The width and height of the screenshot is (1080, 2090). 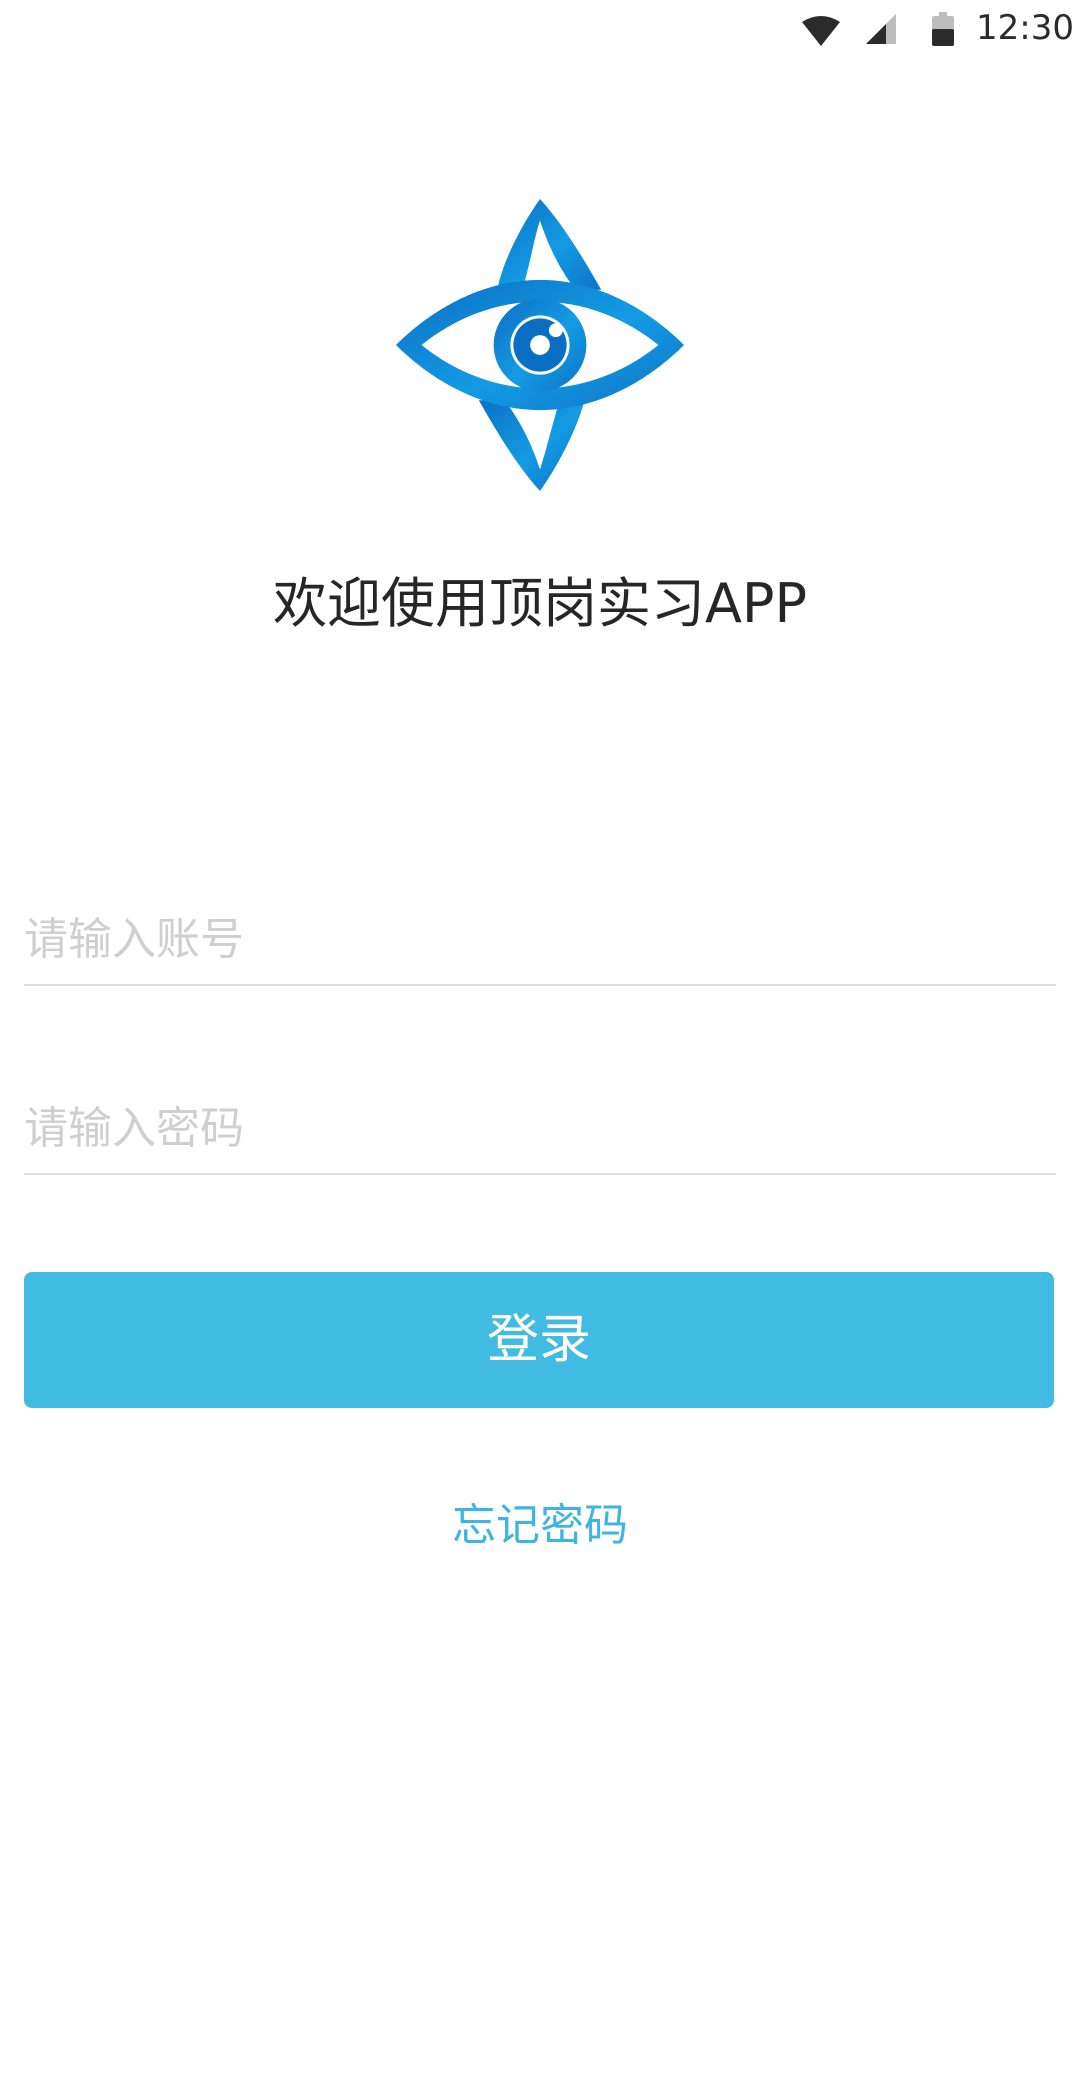 What do you see at coordinates (540, 32) in the screenshot?
I see `status-bar: 12:30` at bounding box center [540, 32].